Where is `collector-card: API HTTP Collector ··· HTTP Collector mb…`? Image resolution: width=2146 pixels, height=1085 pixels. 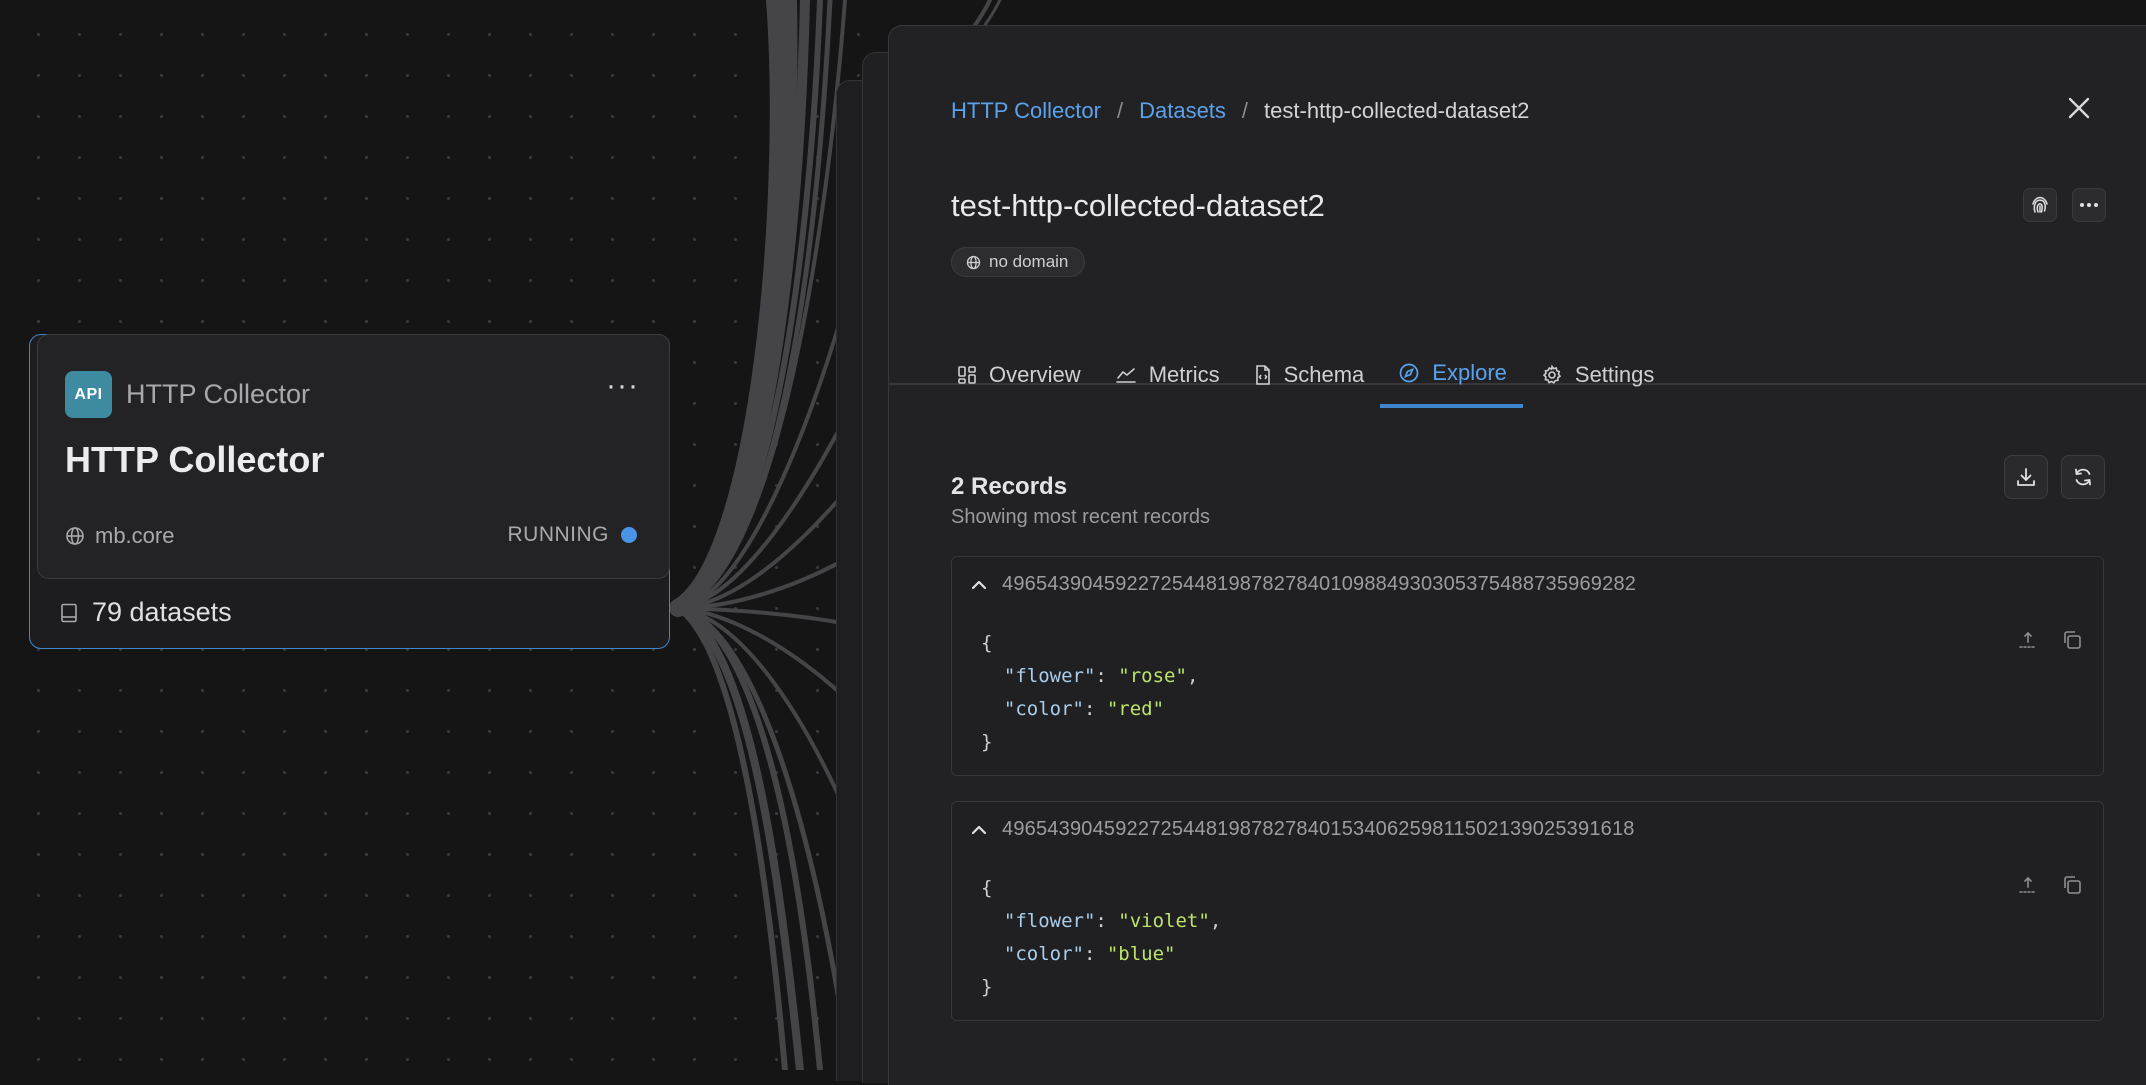 collector-card: API HTTP Collector ··· HTTP Collector mb… is located at coordinates (353, 456).